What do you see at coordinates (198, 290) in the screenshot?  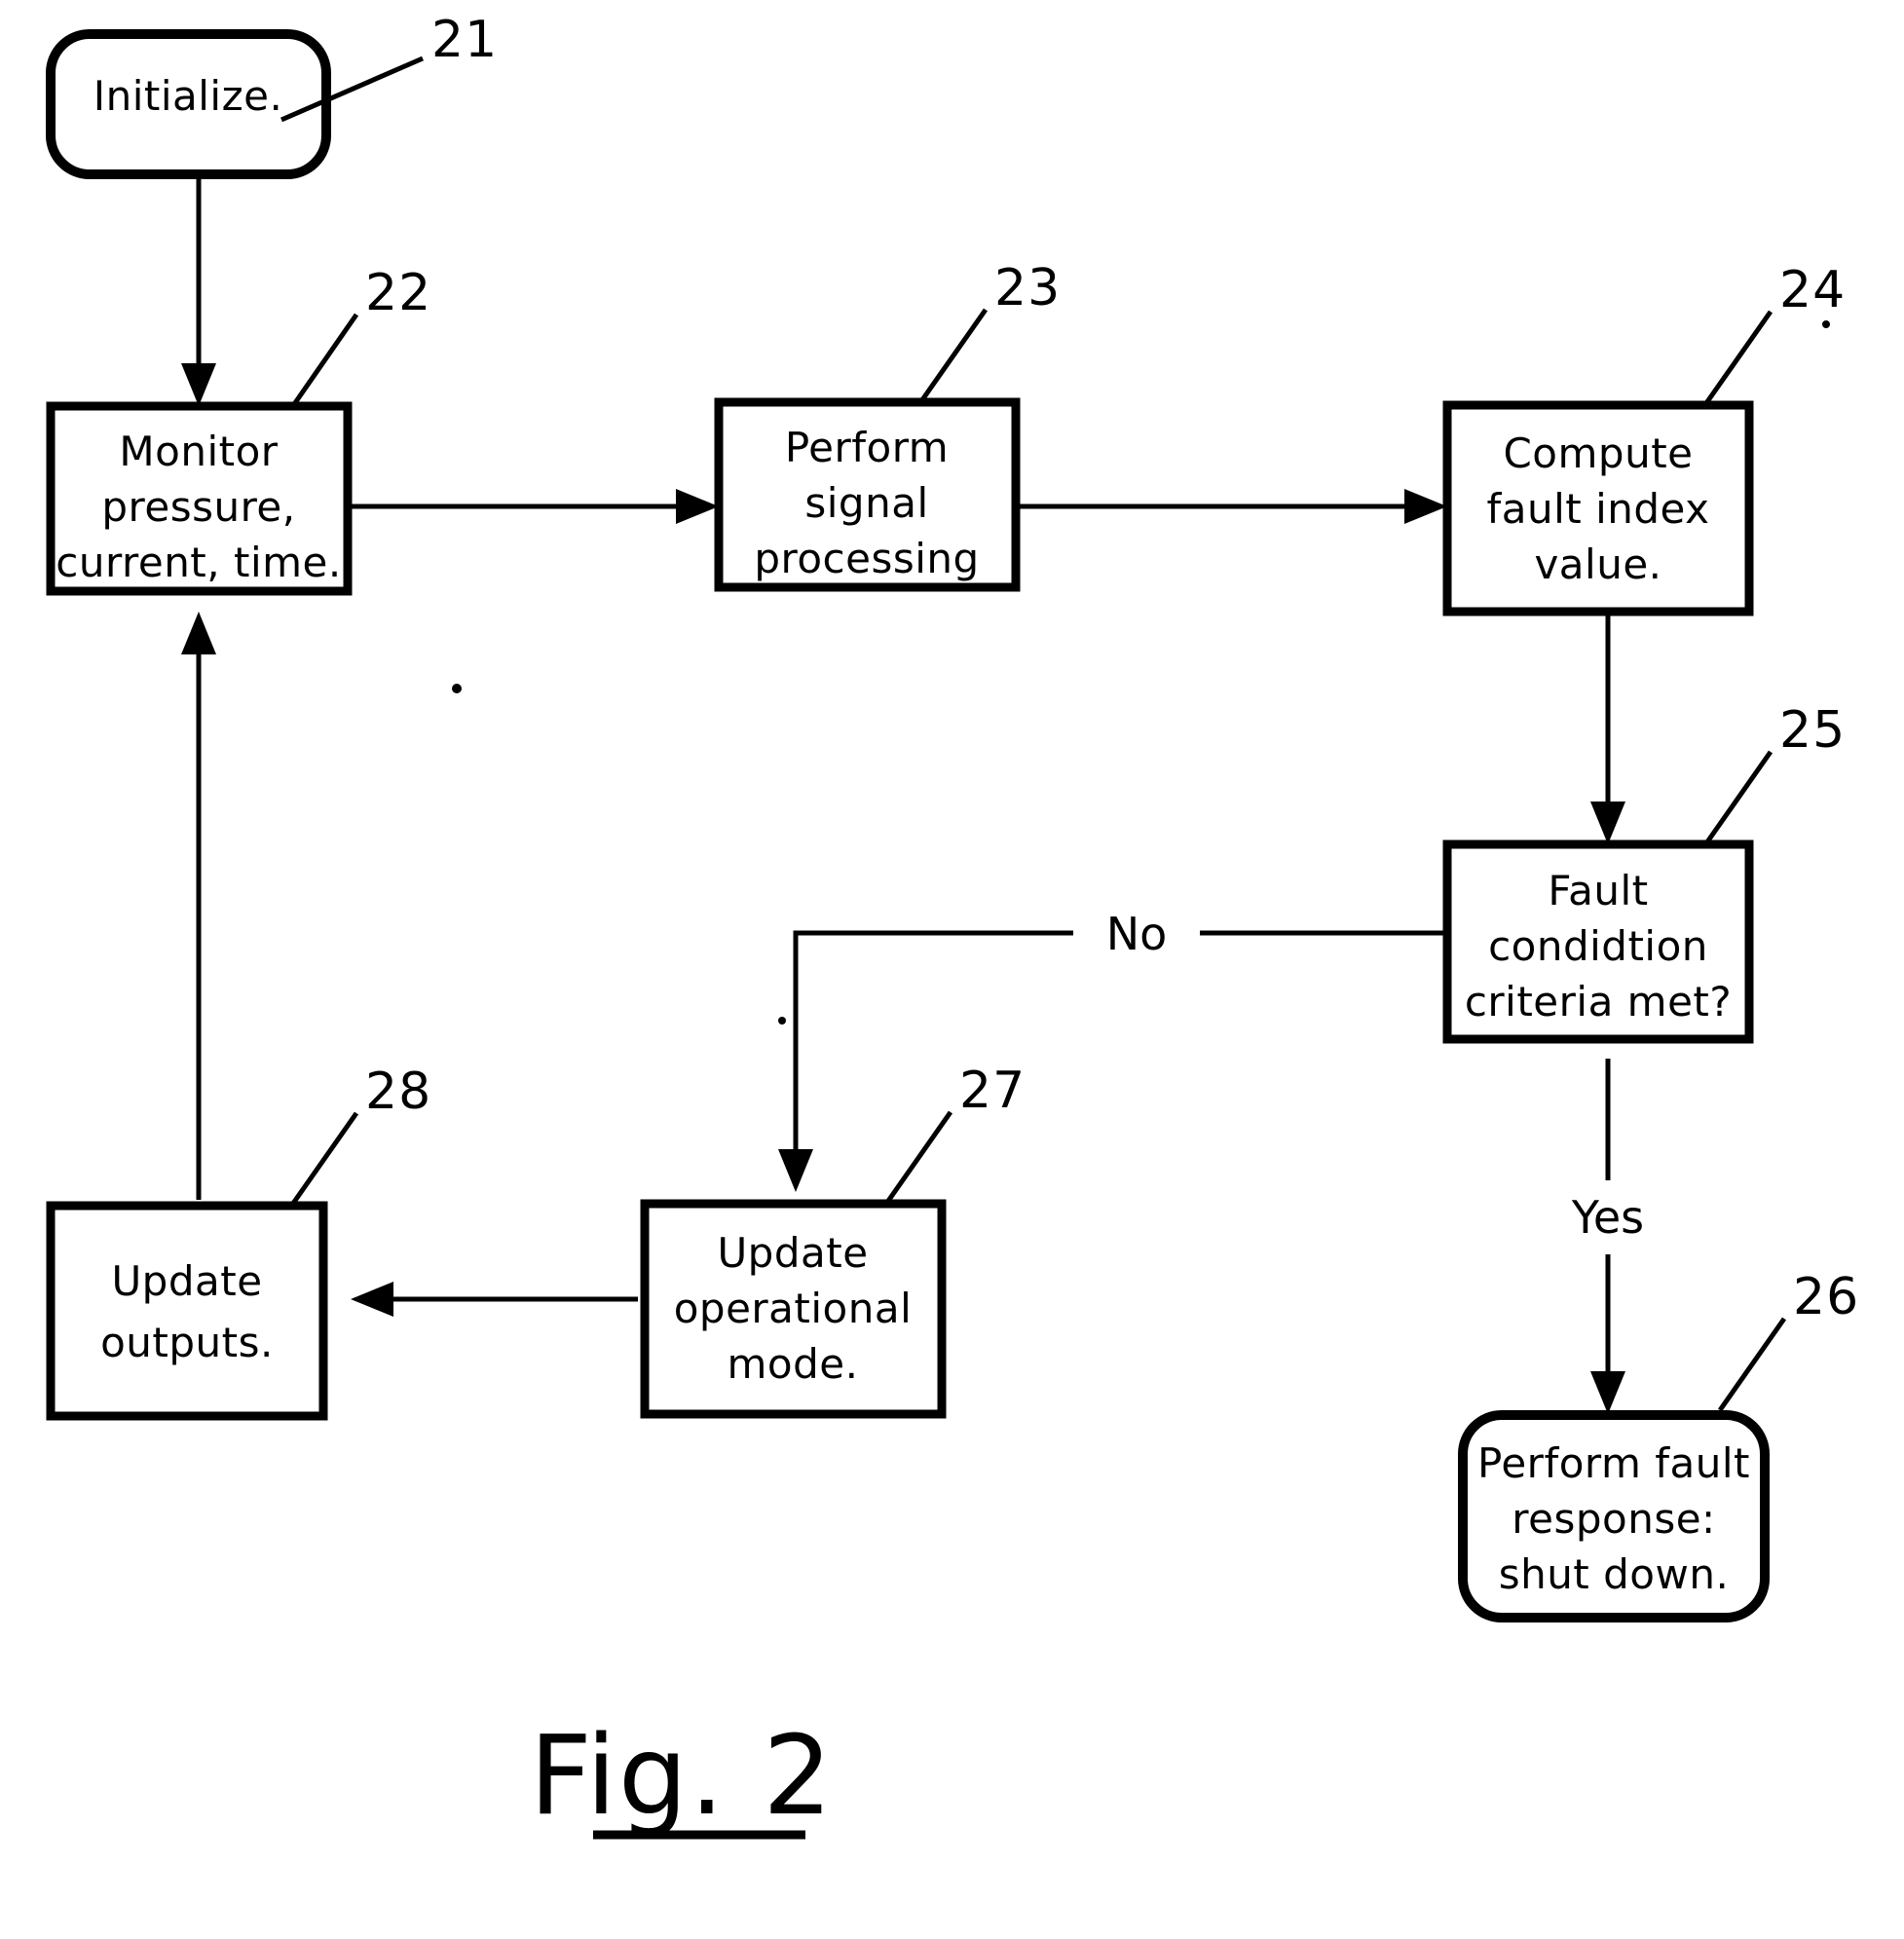 I see `edge-initialize-to-monitor` at bounding box center [198, 290].